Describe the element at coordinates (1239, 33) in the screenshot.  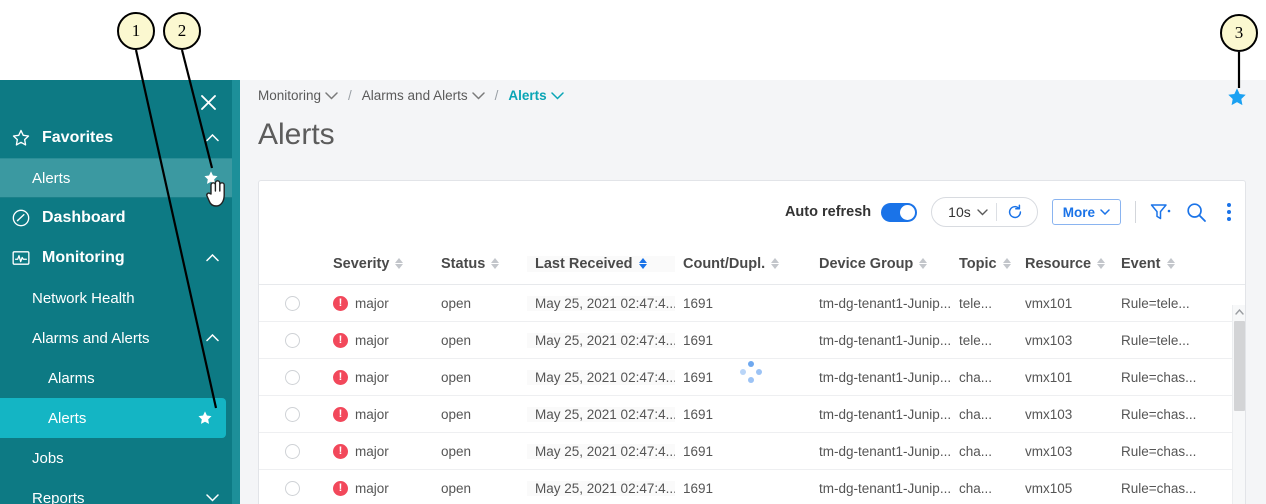
I see `callout-3: 3` at that location.